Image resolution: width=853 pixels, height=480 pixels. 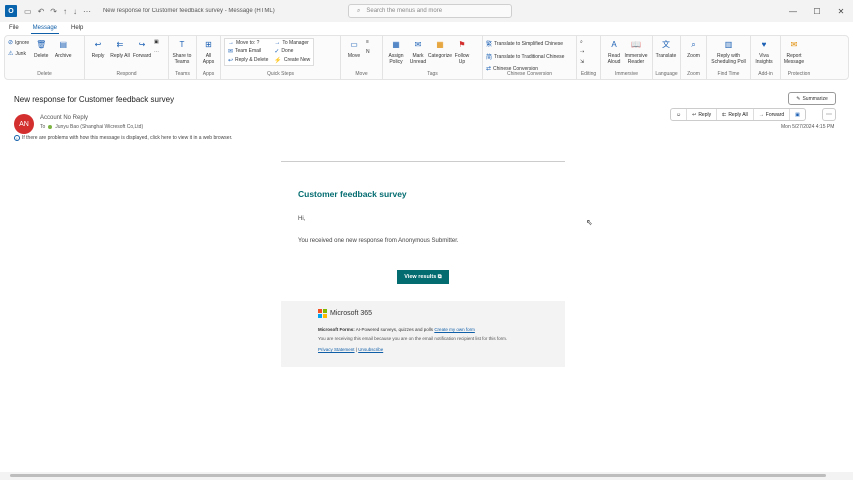 What do you see at coordinates (156, 52) in the screenshot?
I see `more-respond-icon: ⋯` at bounding box center [156, 52].